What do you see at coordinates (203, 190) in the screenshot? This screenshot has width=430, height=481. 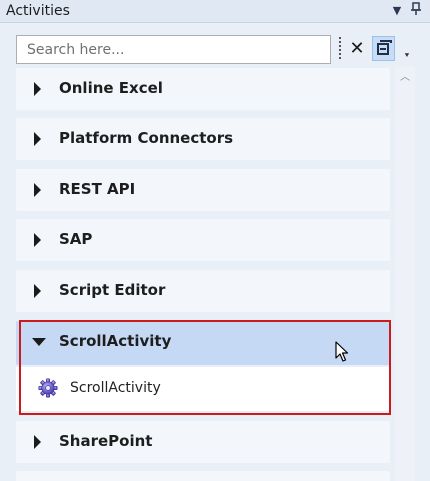 I see `category-rest-api: REST API` at bounding box center [203, 190].